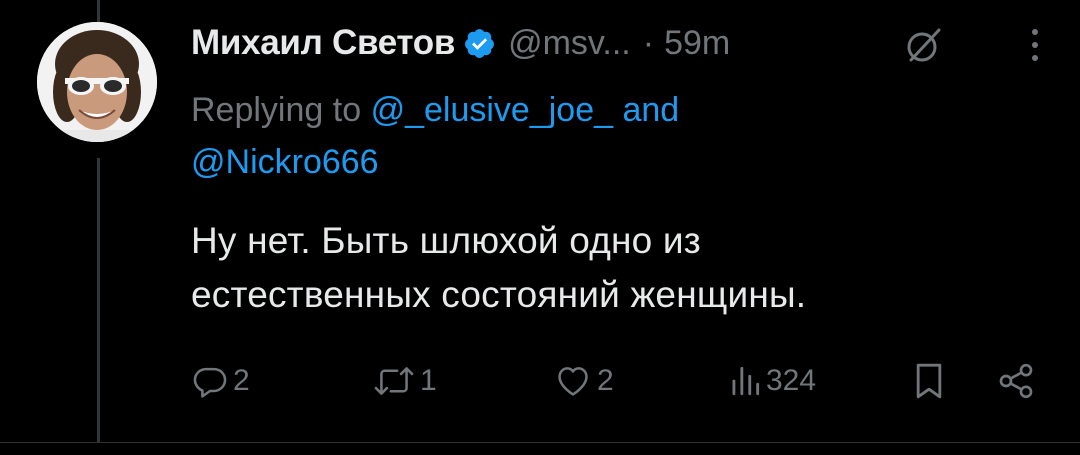  What do you see at coordinates (446, 240) in the screenshot?
I see `tweet-text-line-1: Ну нет. Быть шлюхой одно из` at bounding box center [446, 240].